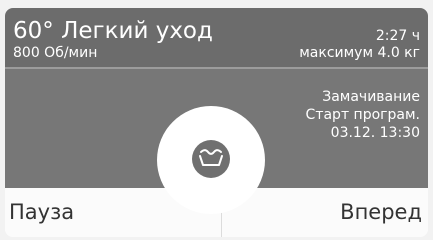  Describe the element at coordinates (362, 115) in the screenshot. I see `start-program-label: Старт програм.` at that location.